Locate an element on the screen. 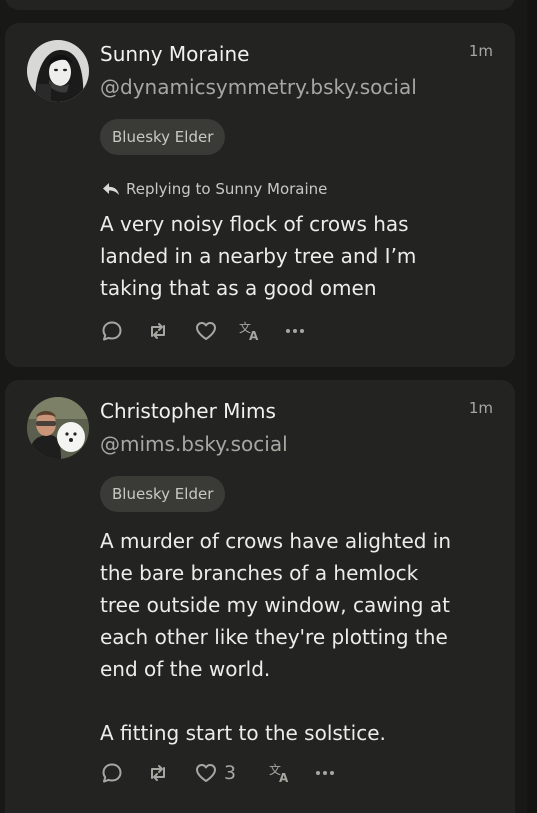  replying-to-label: Replying to Sunny Moraine is located at coordinates (227, 189).